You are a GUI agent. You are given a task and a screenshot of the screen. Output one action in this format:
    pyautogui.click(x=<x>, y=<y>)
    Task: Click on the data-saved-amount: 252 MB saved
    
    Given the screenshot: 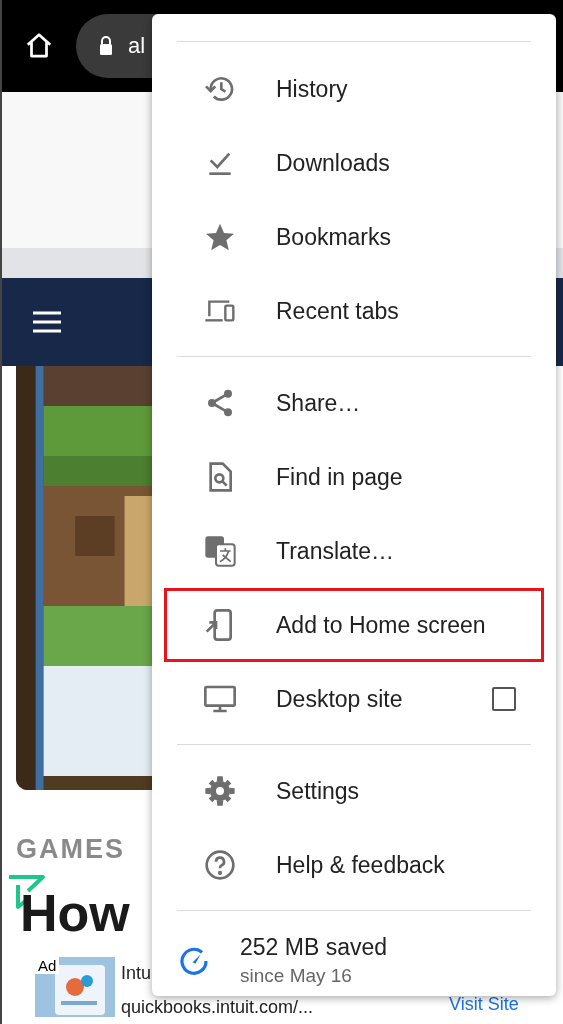 What is the action you would take?
    pyautogui.click(x=314, y=947)
    